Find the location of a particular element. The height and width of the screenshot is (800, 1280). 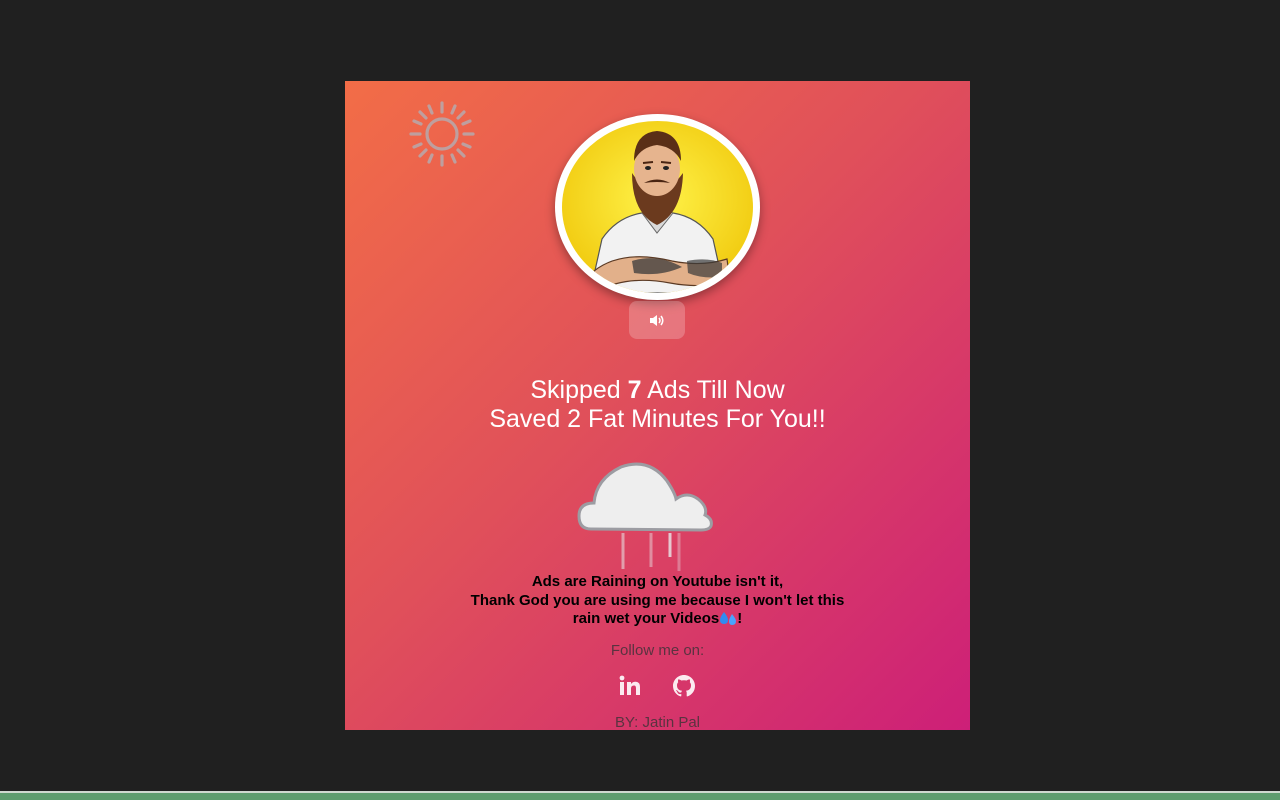

bottom-edge-strip is located at coordinates (640, 795).